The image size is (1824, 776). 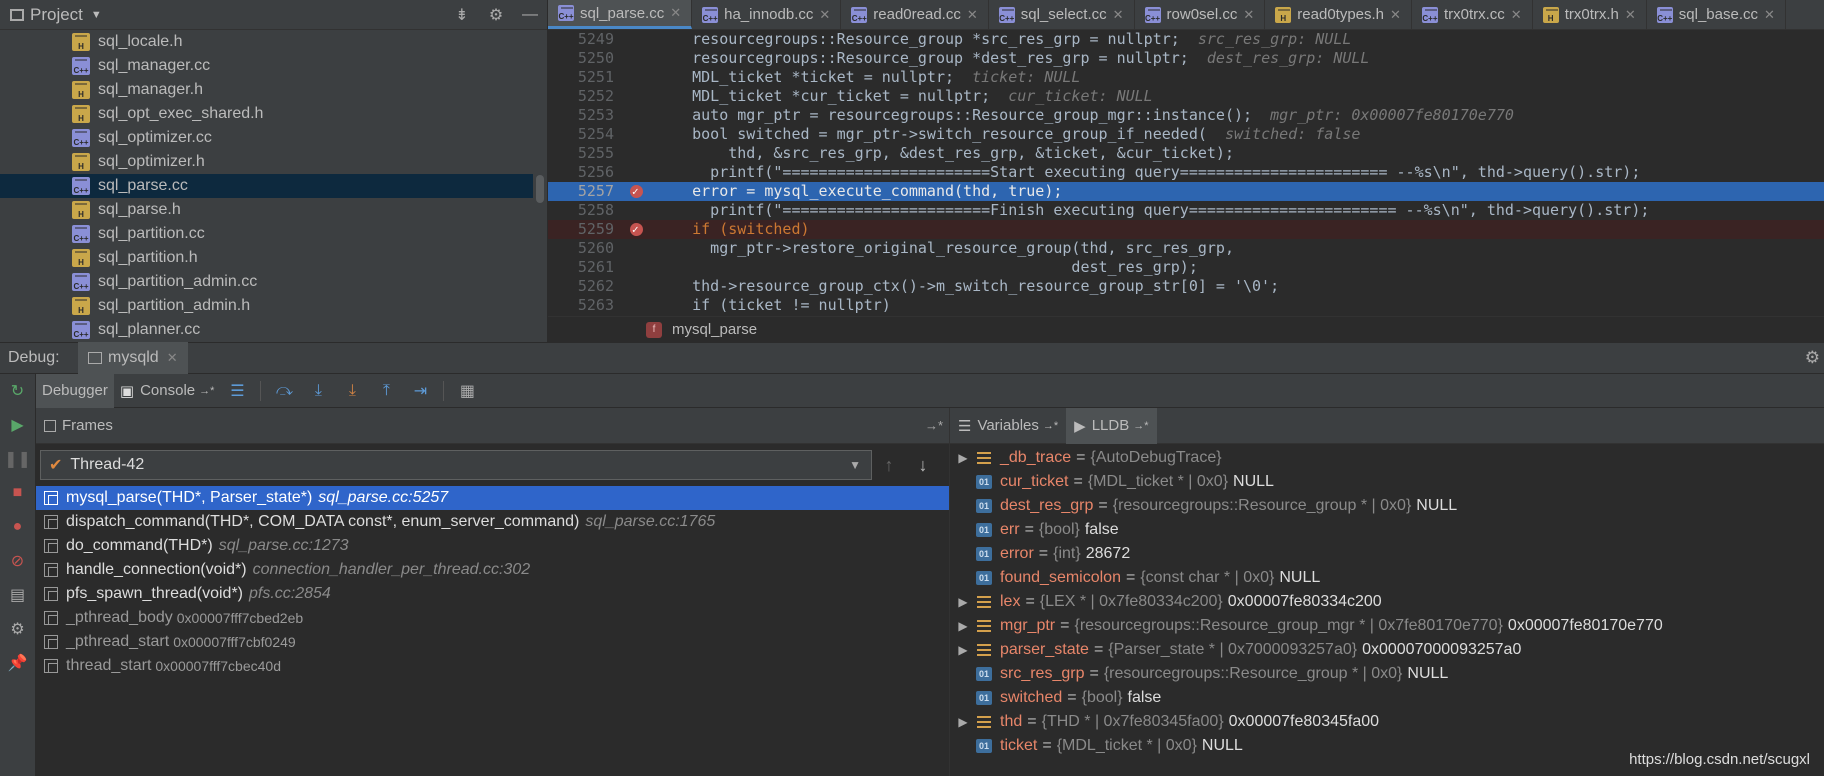 I want to click on step-into-icon: ⤓, so click(x=318, y=391).